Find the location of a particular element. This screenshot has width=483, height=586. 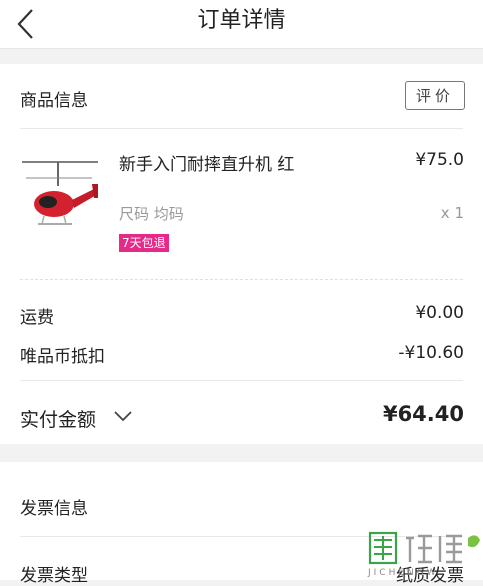

product-quantity: x 1 is located at coordinates (452, 213).